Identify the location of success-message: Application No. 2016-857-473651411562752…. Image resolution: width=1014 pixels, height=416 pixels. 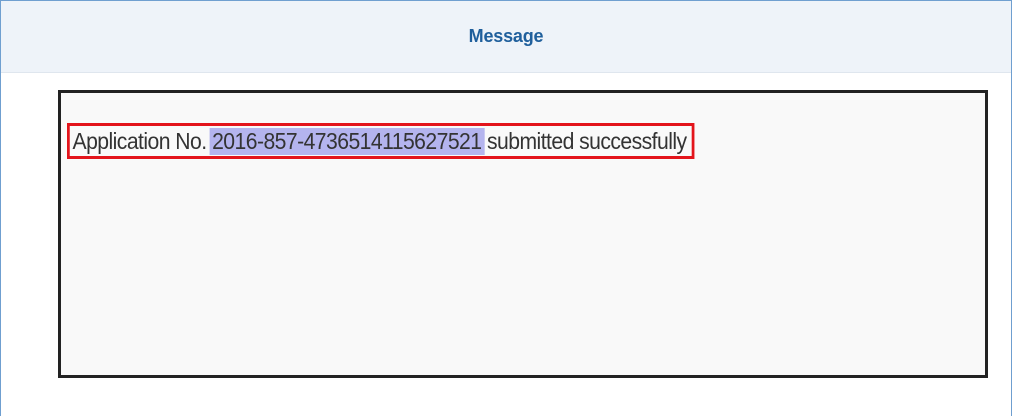
(381, 141).